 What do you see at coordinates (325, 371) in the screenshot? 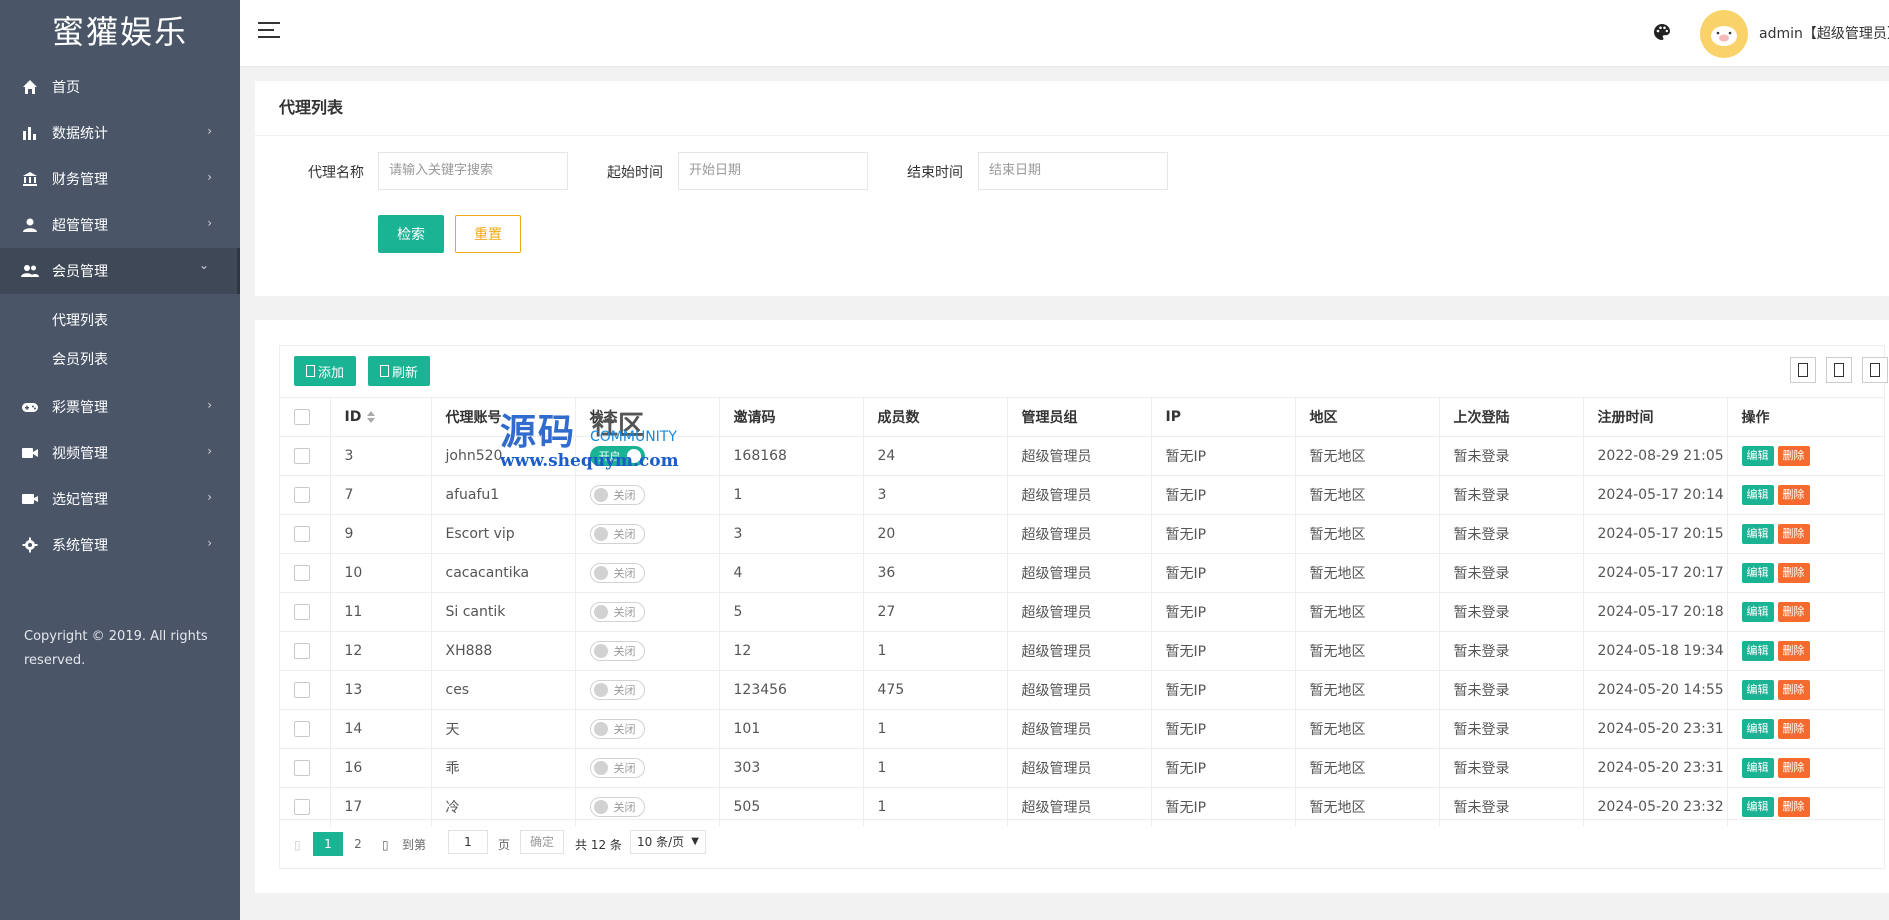
I see `add-button: 添加` at bounding box center [325, 371].